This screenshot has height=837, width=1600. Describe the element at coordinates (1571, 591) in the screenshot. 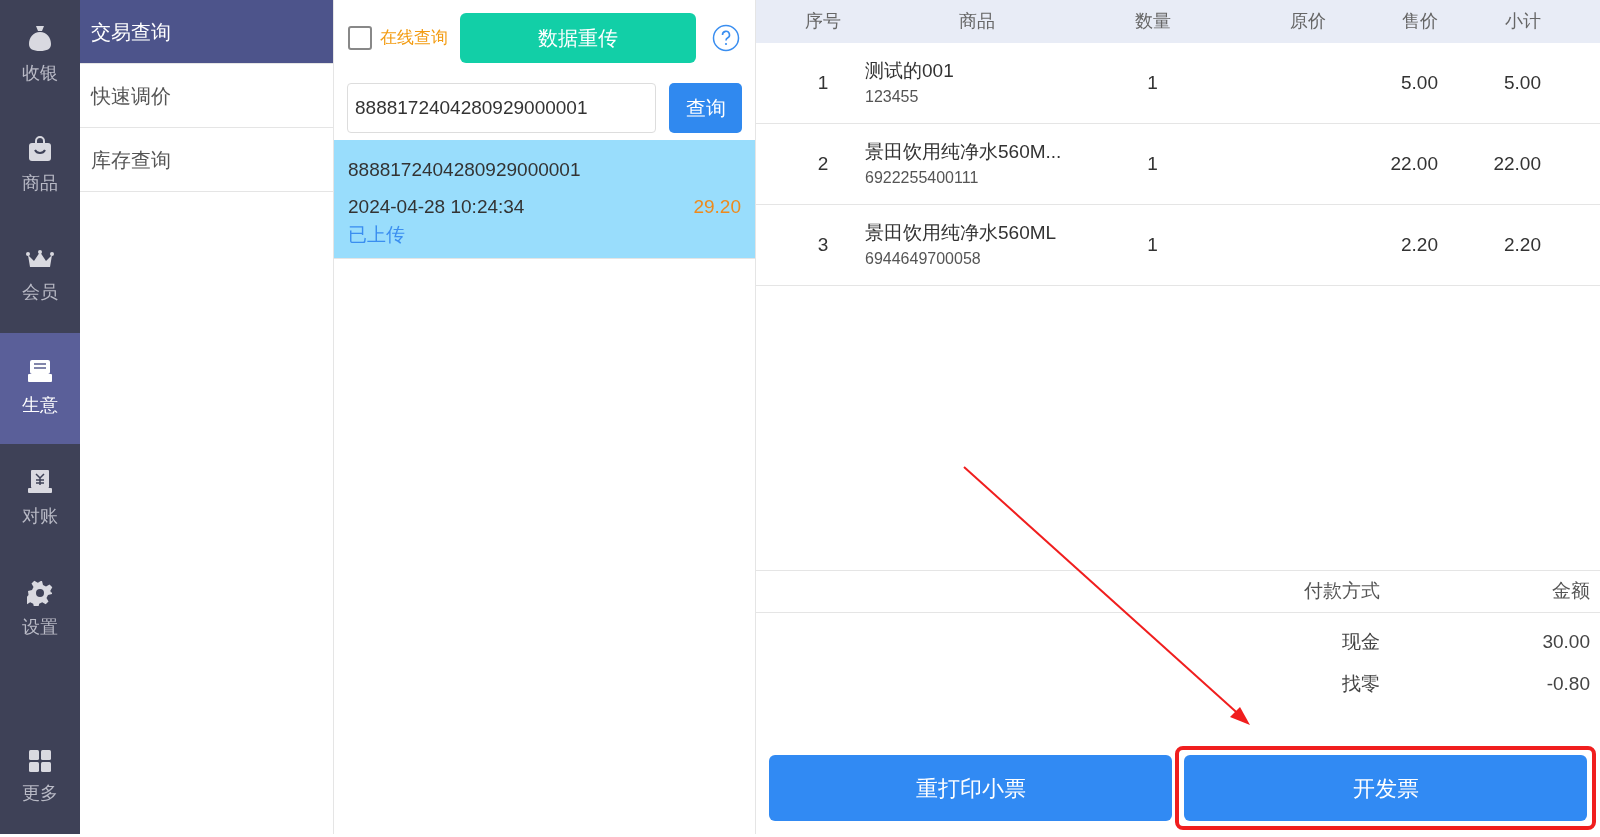

I see `column-header: 金额` at that location.